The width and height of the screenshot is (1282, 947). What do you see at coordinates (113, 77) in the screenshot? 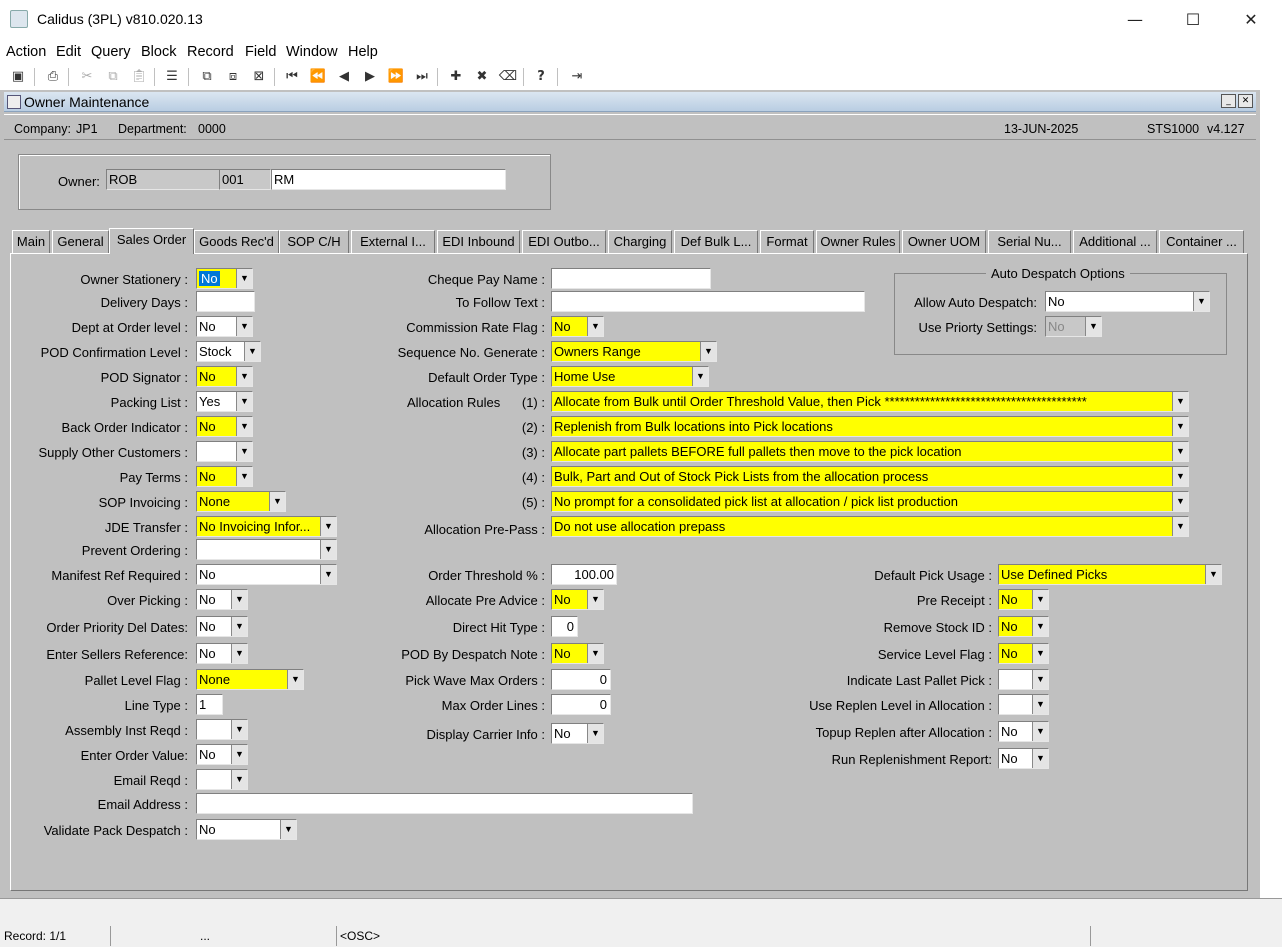
I see `copy-icon: ⧉` at bounding box center [113, 77].